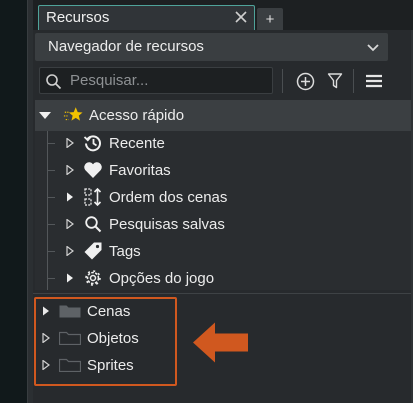  Describe the element at coordinates (162, 278) in the screenshot. I see `quick-access-item-label: Opções do jogo` at that location.